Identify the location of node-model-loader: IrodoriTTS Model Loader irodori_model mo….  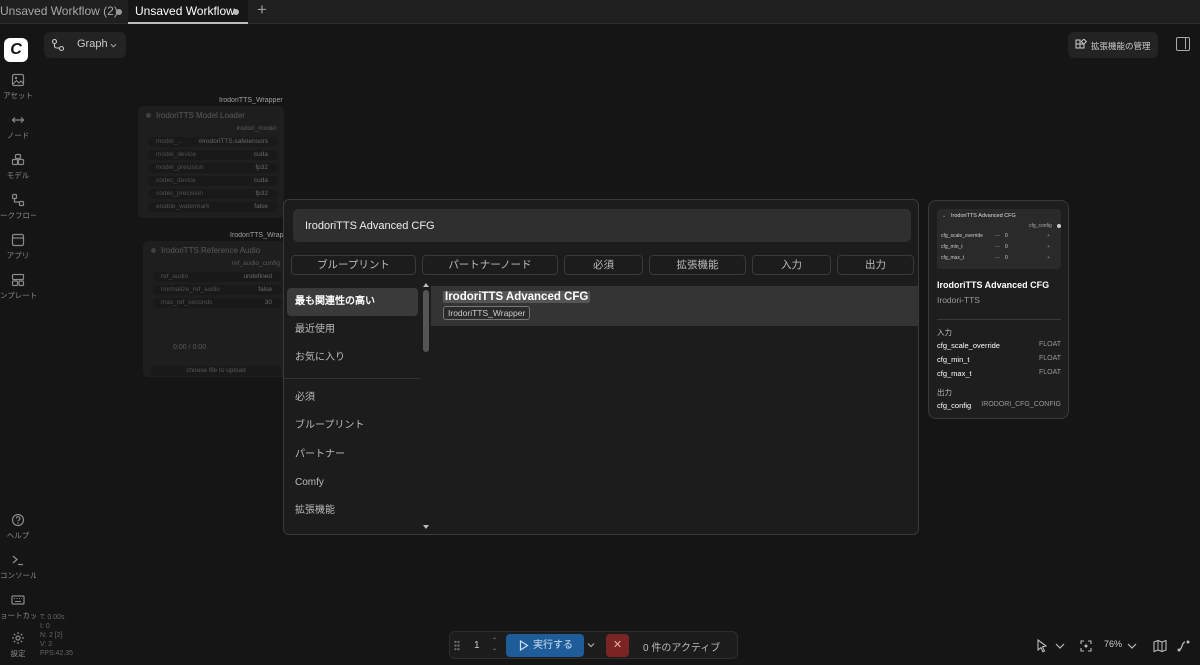
(211, 162).